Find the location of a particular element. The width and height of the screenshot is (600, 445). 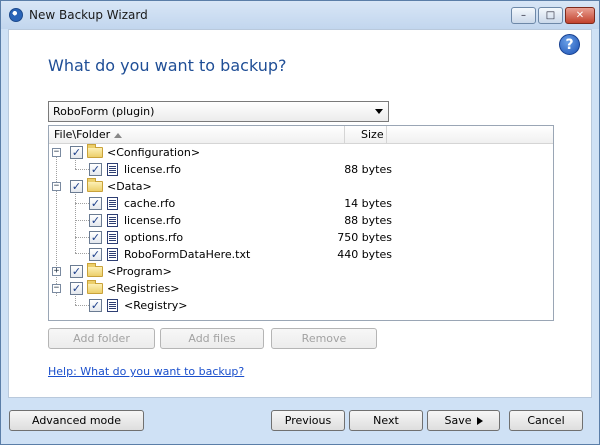

tree-row-file: ✓ cache.rfo 14 bytes is located at coordinates (301, 203).